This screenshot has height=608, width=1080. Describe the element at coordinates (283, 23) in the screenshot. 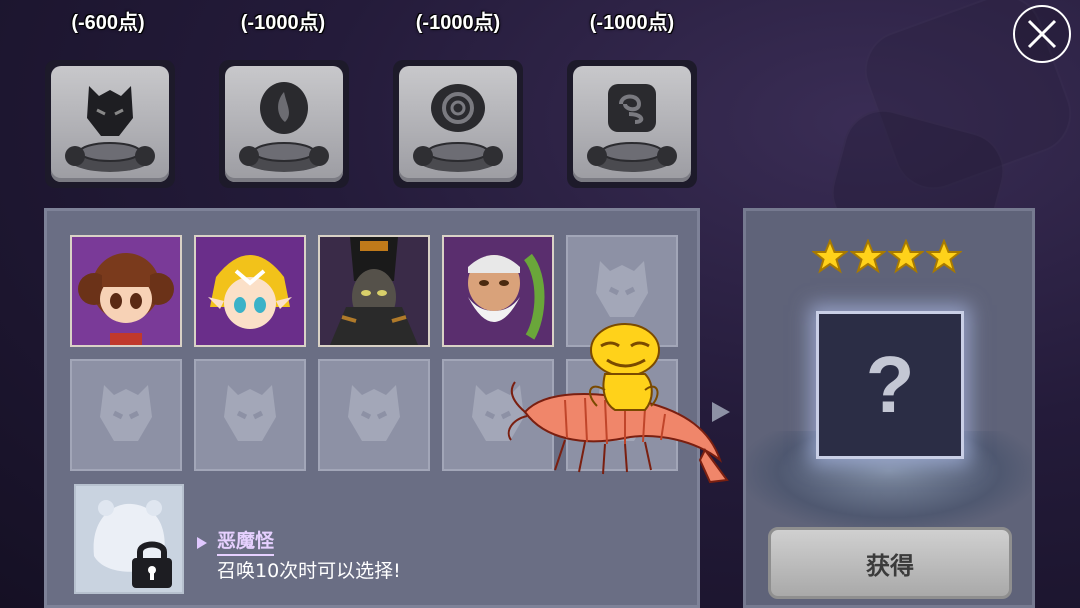

I see `cost-label-2: (-1000点)` at that location.